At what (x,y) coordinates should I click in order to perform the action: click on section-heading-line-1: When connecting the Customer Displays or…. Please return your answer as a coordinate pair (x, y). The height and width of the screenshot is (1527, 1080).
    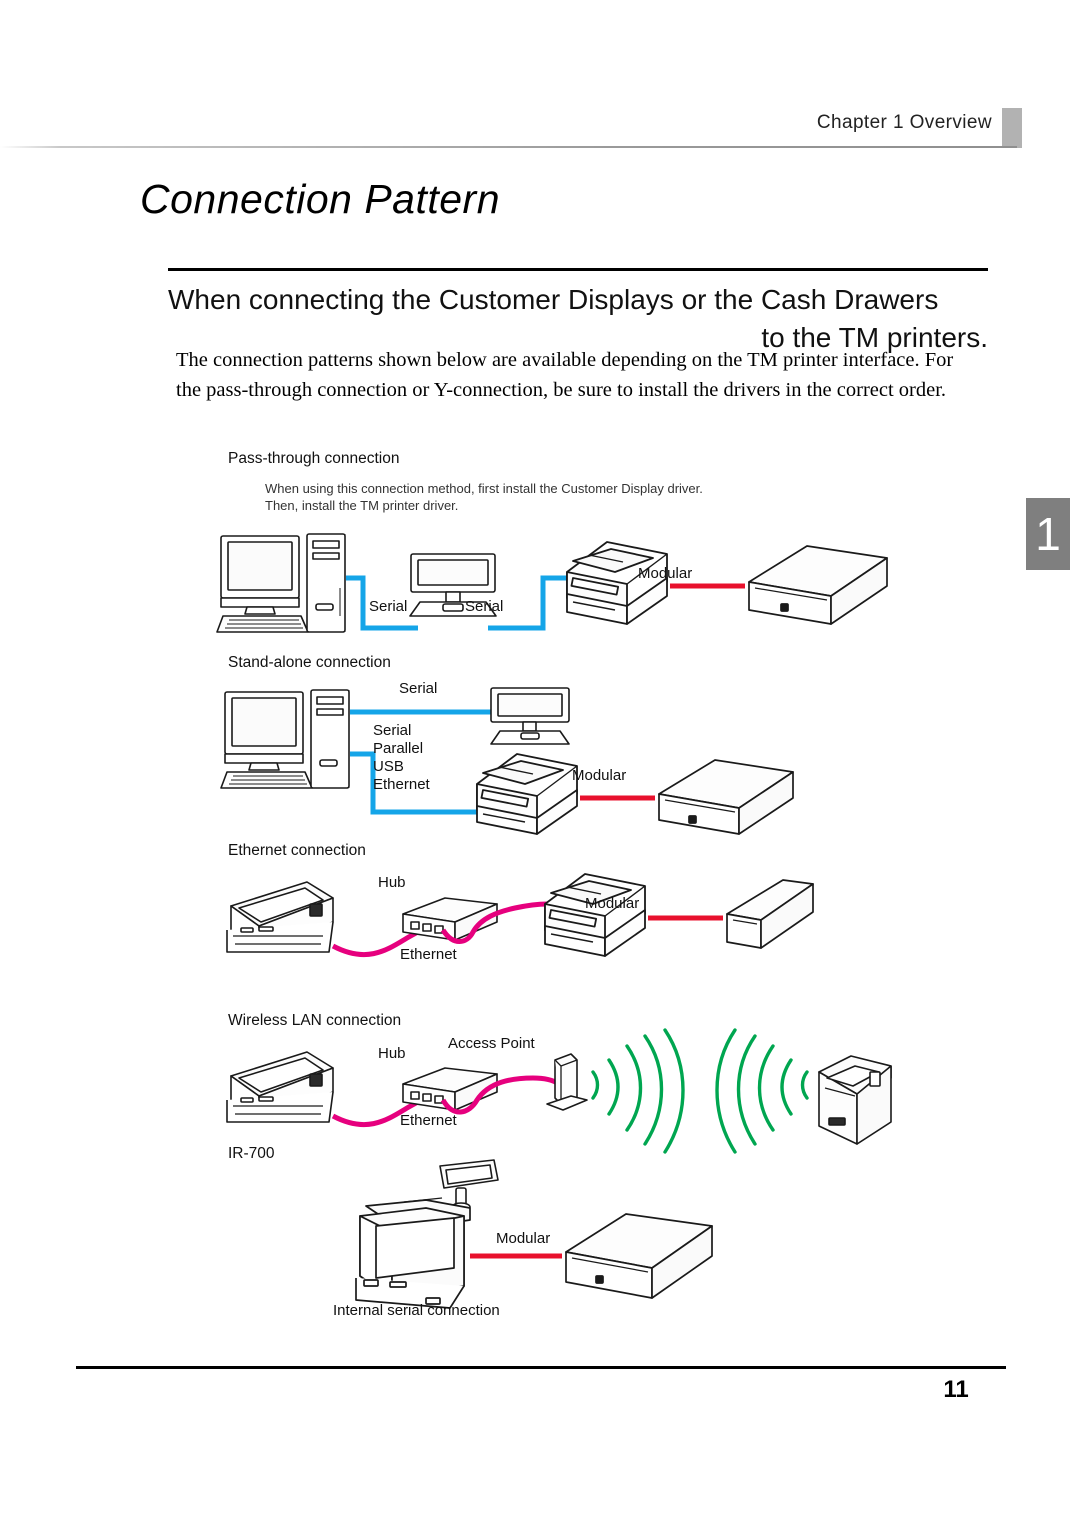
    Looking at the image, I should click on (553, 299).